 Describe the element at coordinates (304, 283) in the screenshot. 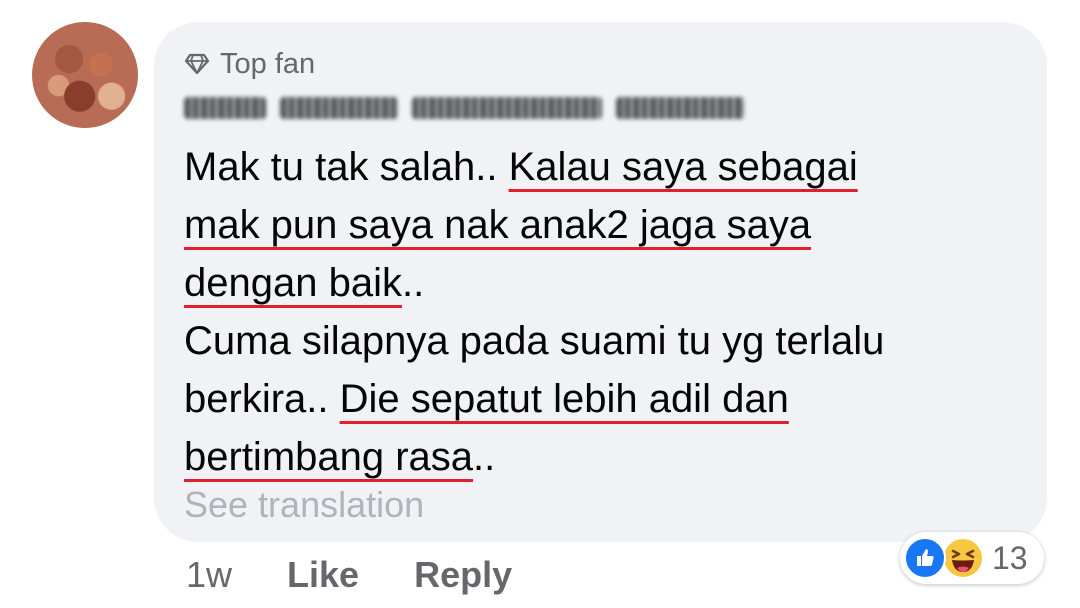

I see `comment-line: dengan baik..` at that location.